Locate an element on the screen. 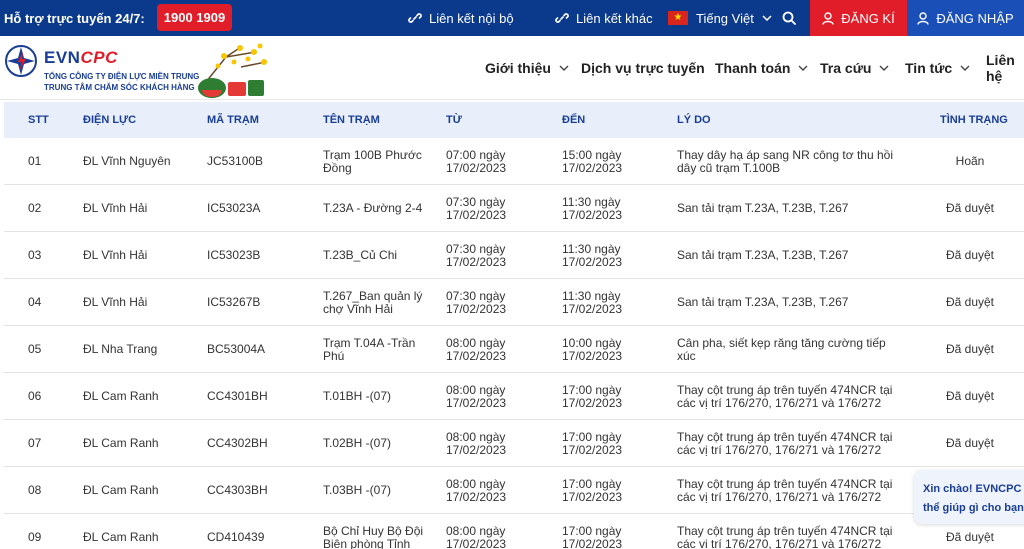  cell-ly-do-line: xúc is located at coordinates (686, 355).